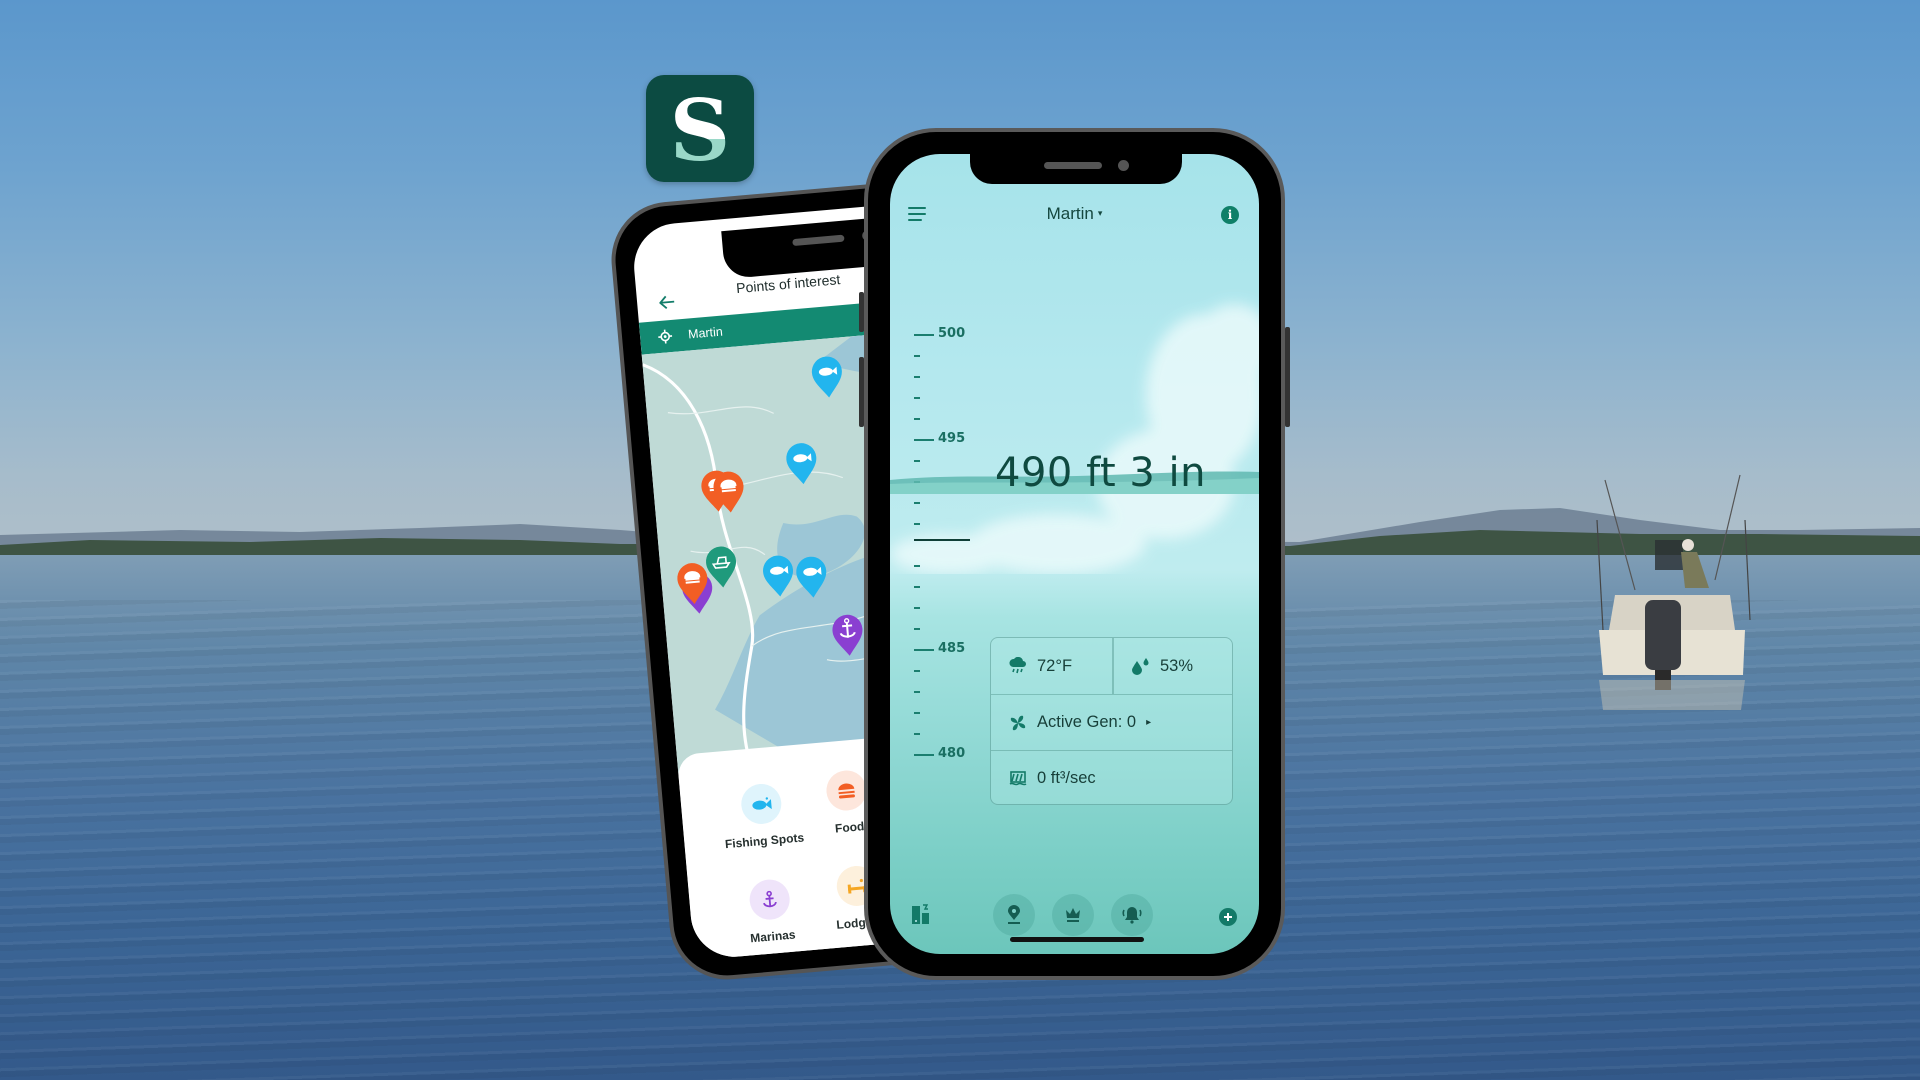 This screenshot has width=1920, height=1080. I want to click on gauge-tick-label: 480, so click(952, 753).